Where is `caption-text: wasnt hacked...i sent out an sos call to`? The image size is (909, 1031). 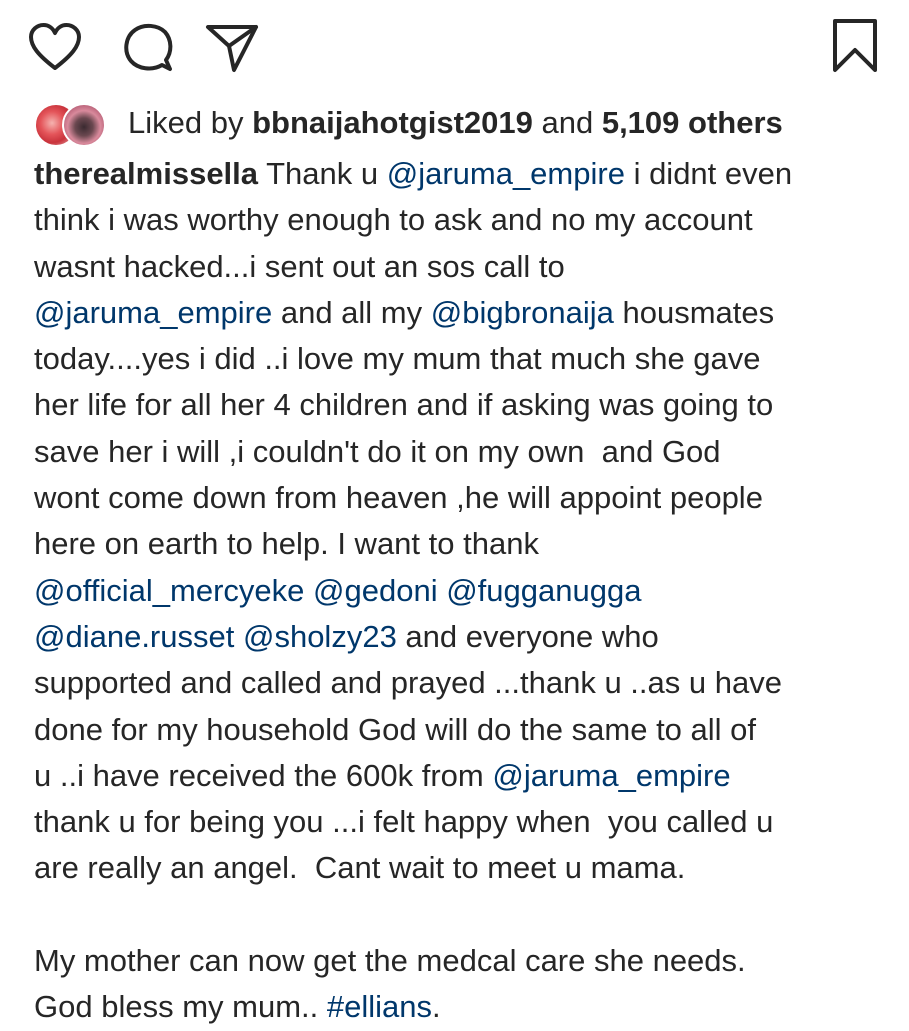 caption-text: wasnt hacked...i sent out an sos call to is located at coordinates (299, 266).